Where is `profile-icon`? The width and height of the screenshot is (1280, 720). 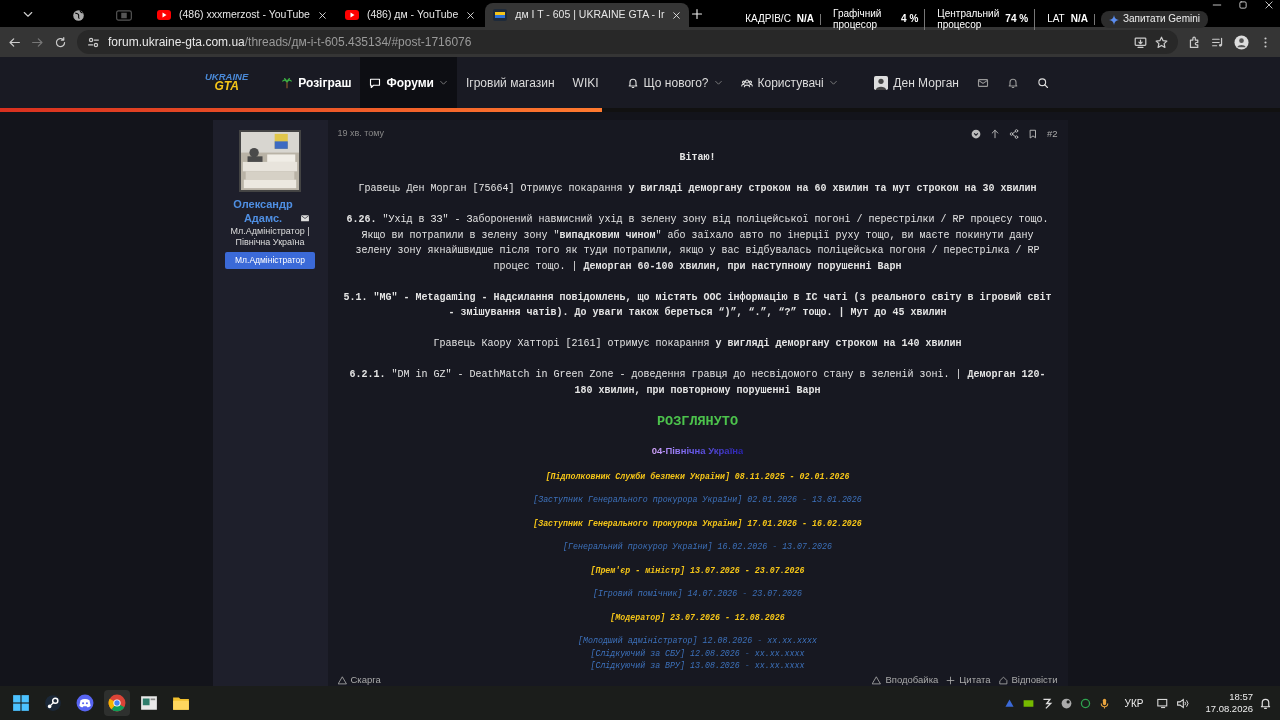 profile-icon is located at coordinates (1241, 42).